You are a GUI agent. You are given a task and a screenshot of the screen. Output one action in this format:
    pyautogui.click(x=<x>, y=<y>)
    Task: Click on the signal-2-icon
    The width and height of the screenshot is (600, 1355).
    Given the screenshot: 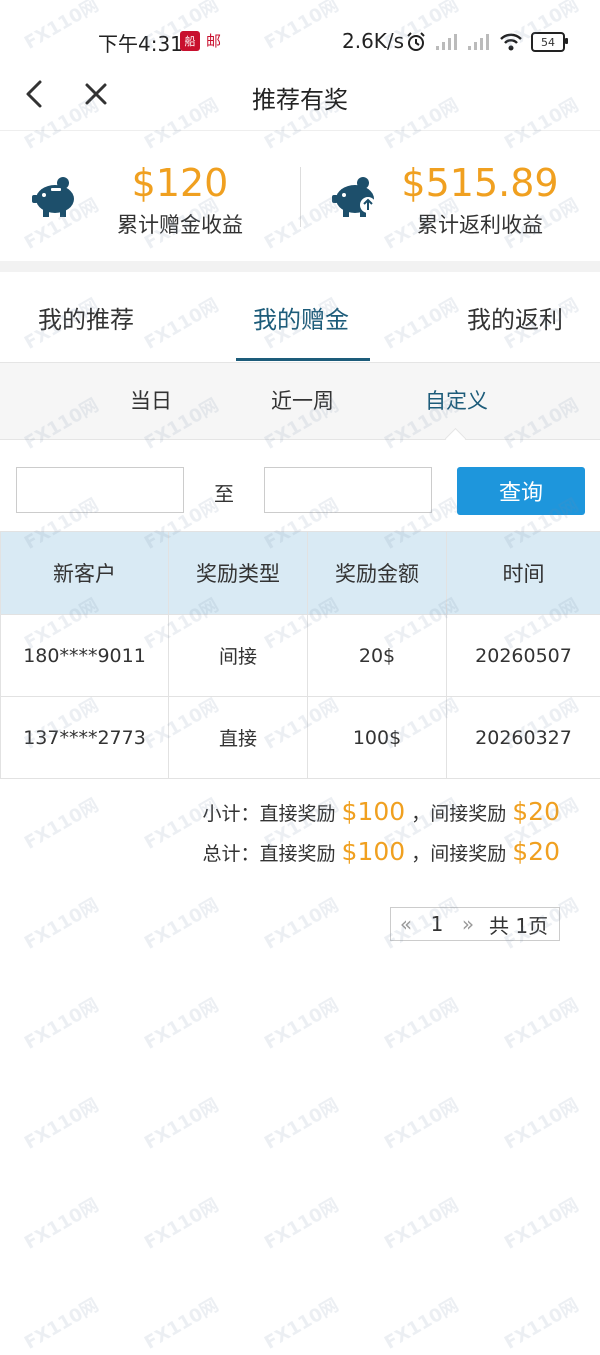 What is the action you would take?
    pyautogui.click(x=479, y=42)
    